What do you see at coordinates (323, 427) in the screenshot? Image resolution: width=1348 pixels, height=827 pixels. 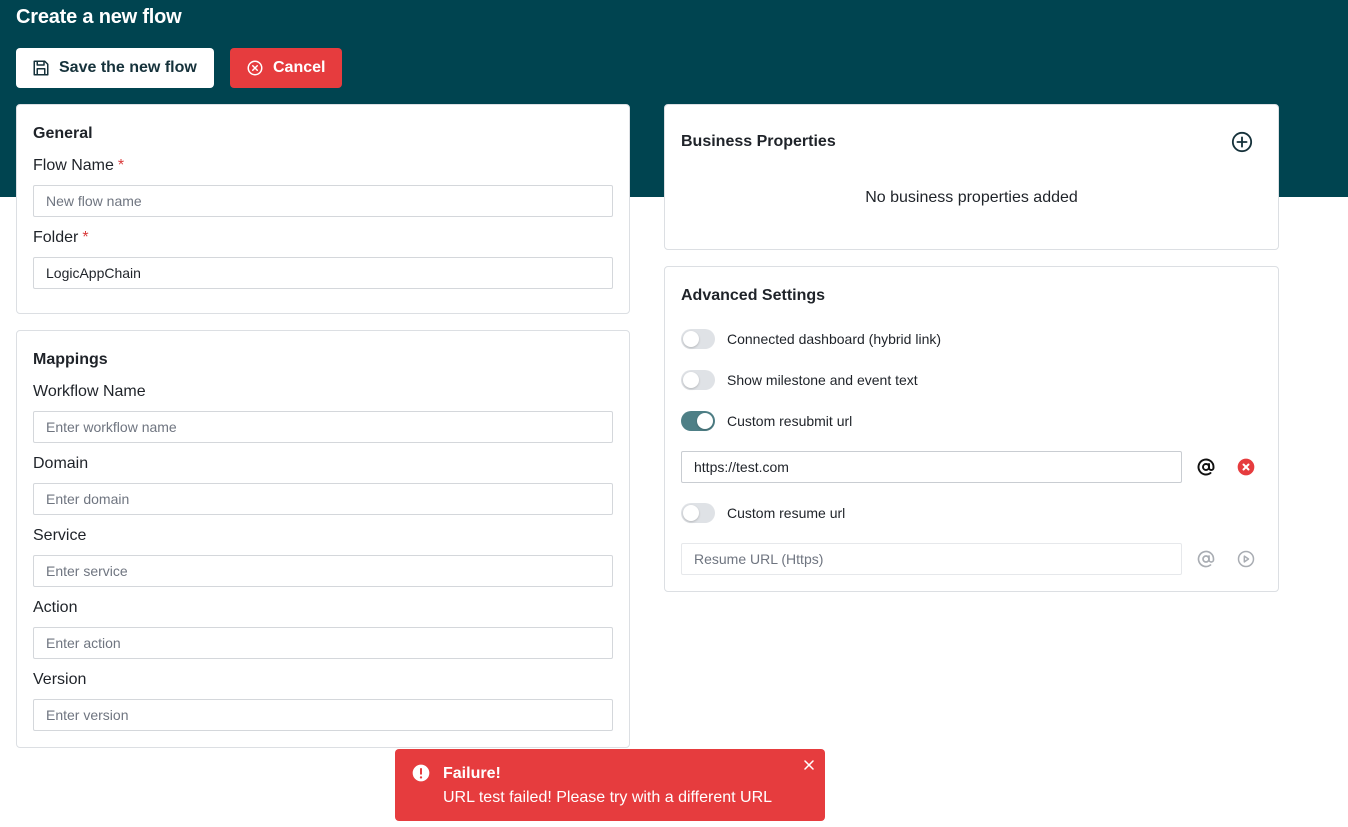 I see `workflow-name-input` at bounding box center [323, 427].